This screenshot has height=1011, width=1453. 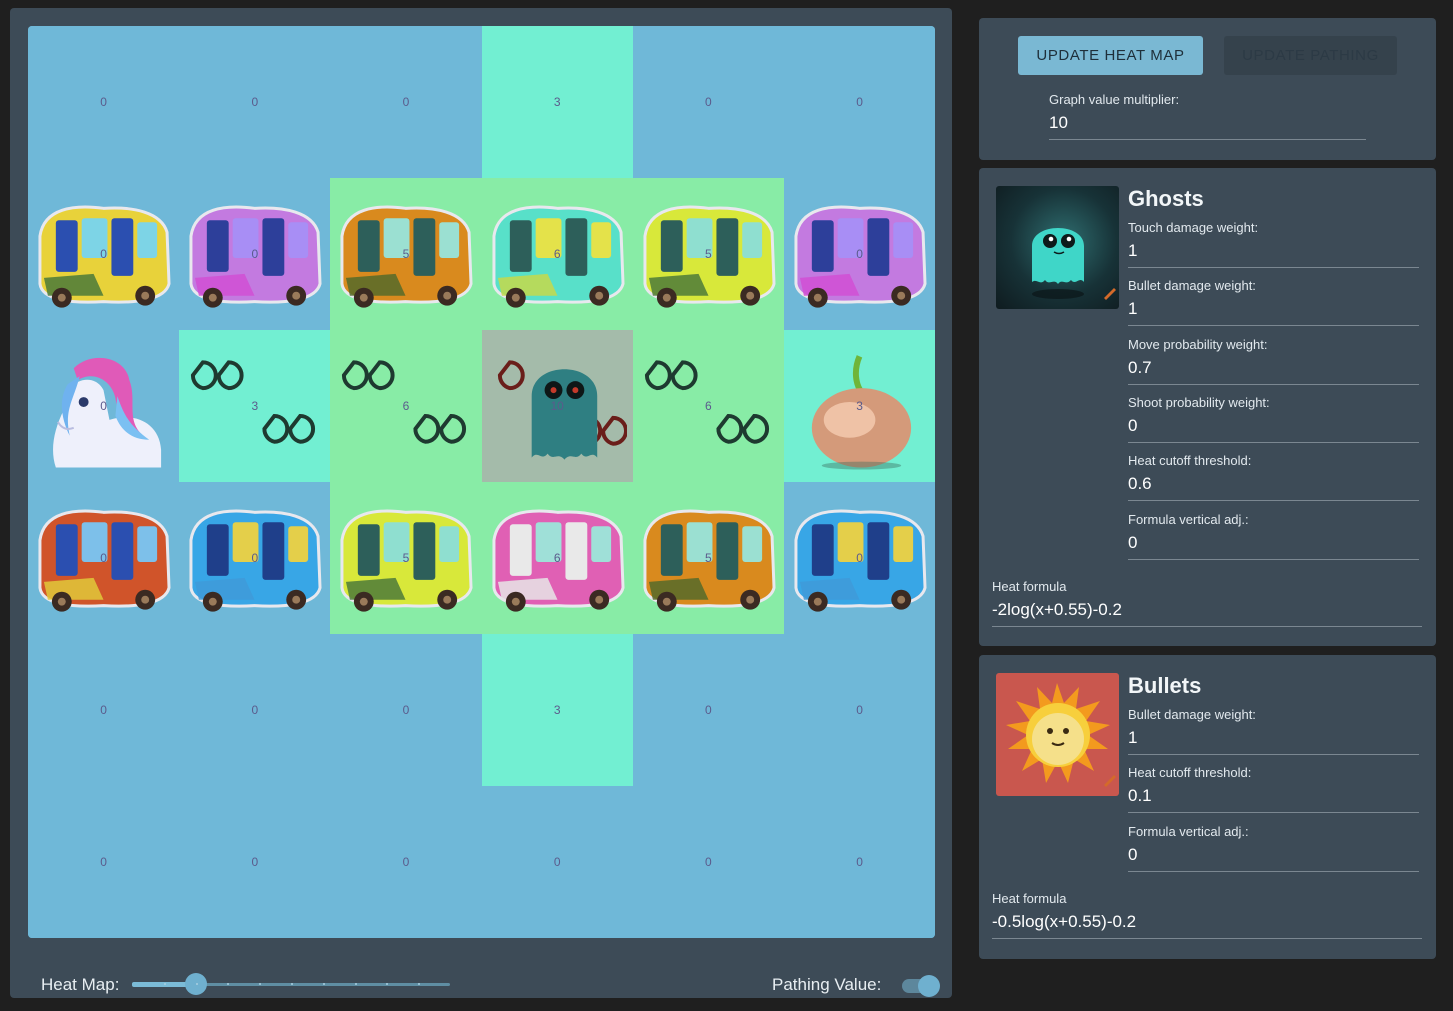 I want to click on grid-cell-r4-c4: 0, so click(x=708, y=710).